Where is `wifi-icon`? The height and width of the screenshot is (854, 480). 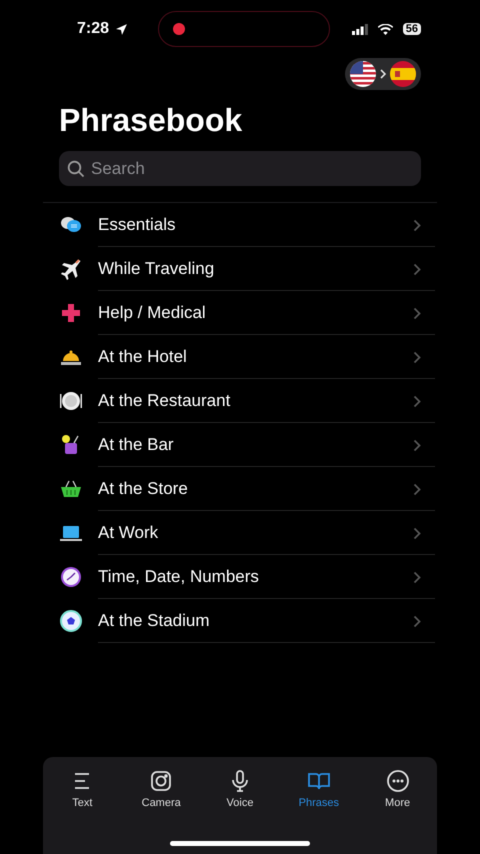
wifi-icon is located at coordinates (385, 29).